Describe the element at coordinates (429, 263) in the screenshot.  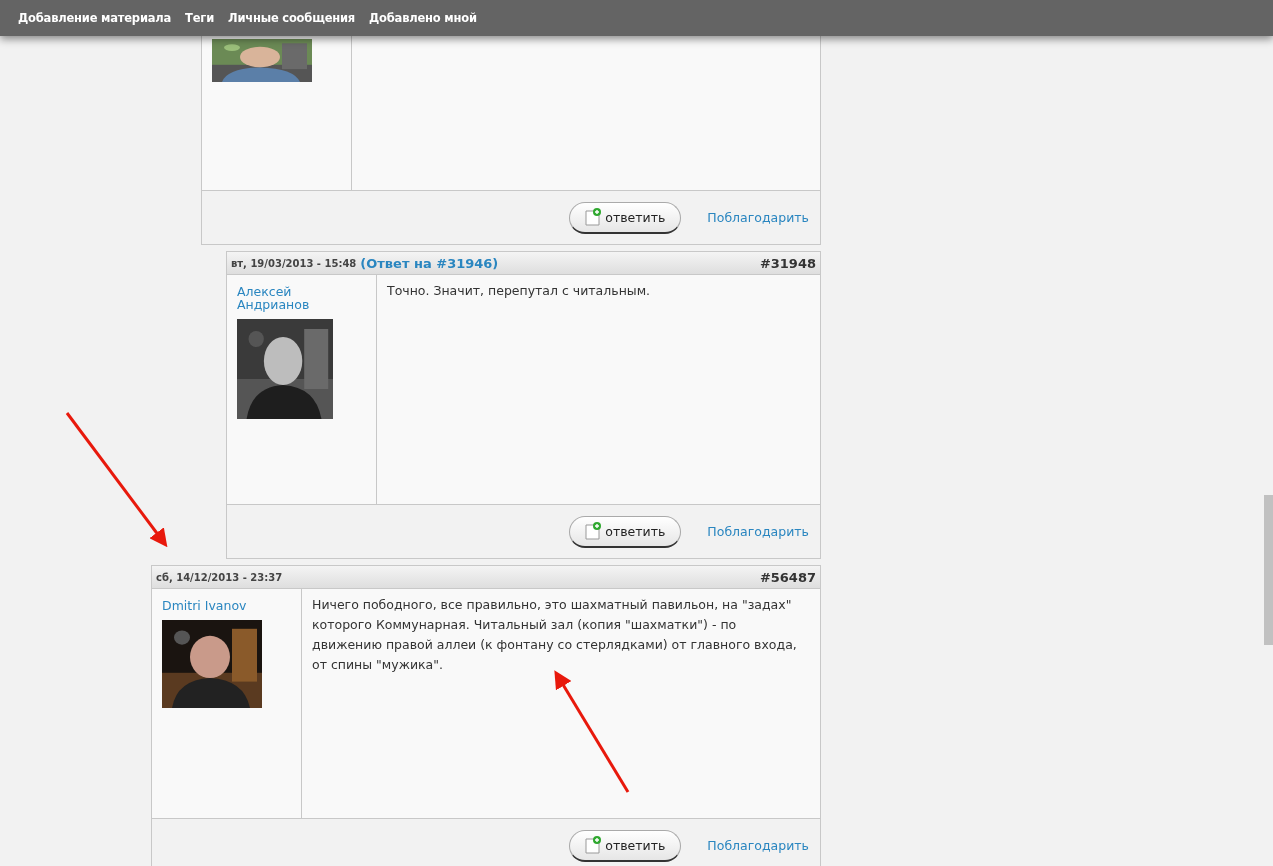
I see `reply-to-link: (Ответ на #31946)` at that location.